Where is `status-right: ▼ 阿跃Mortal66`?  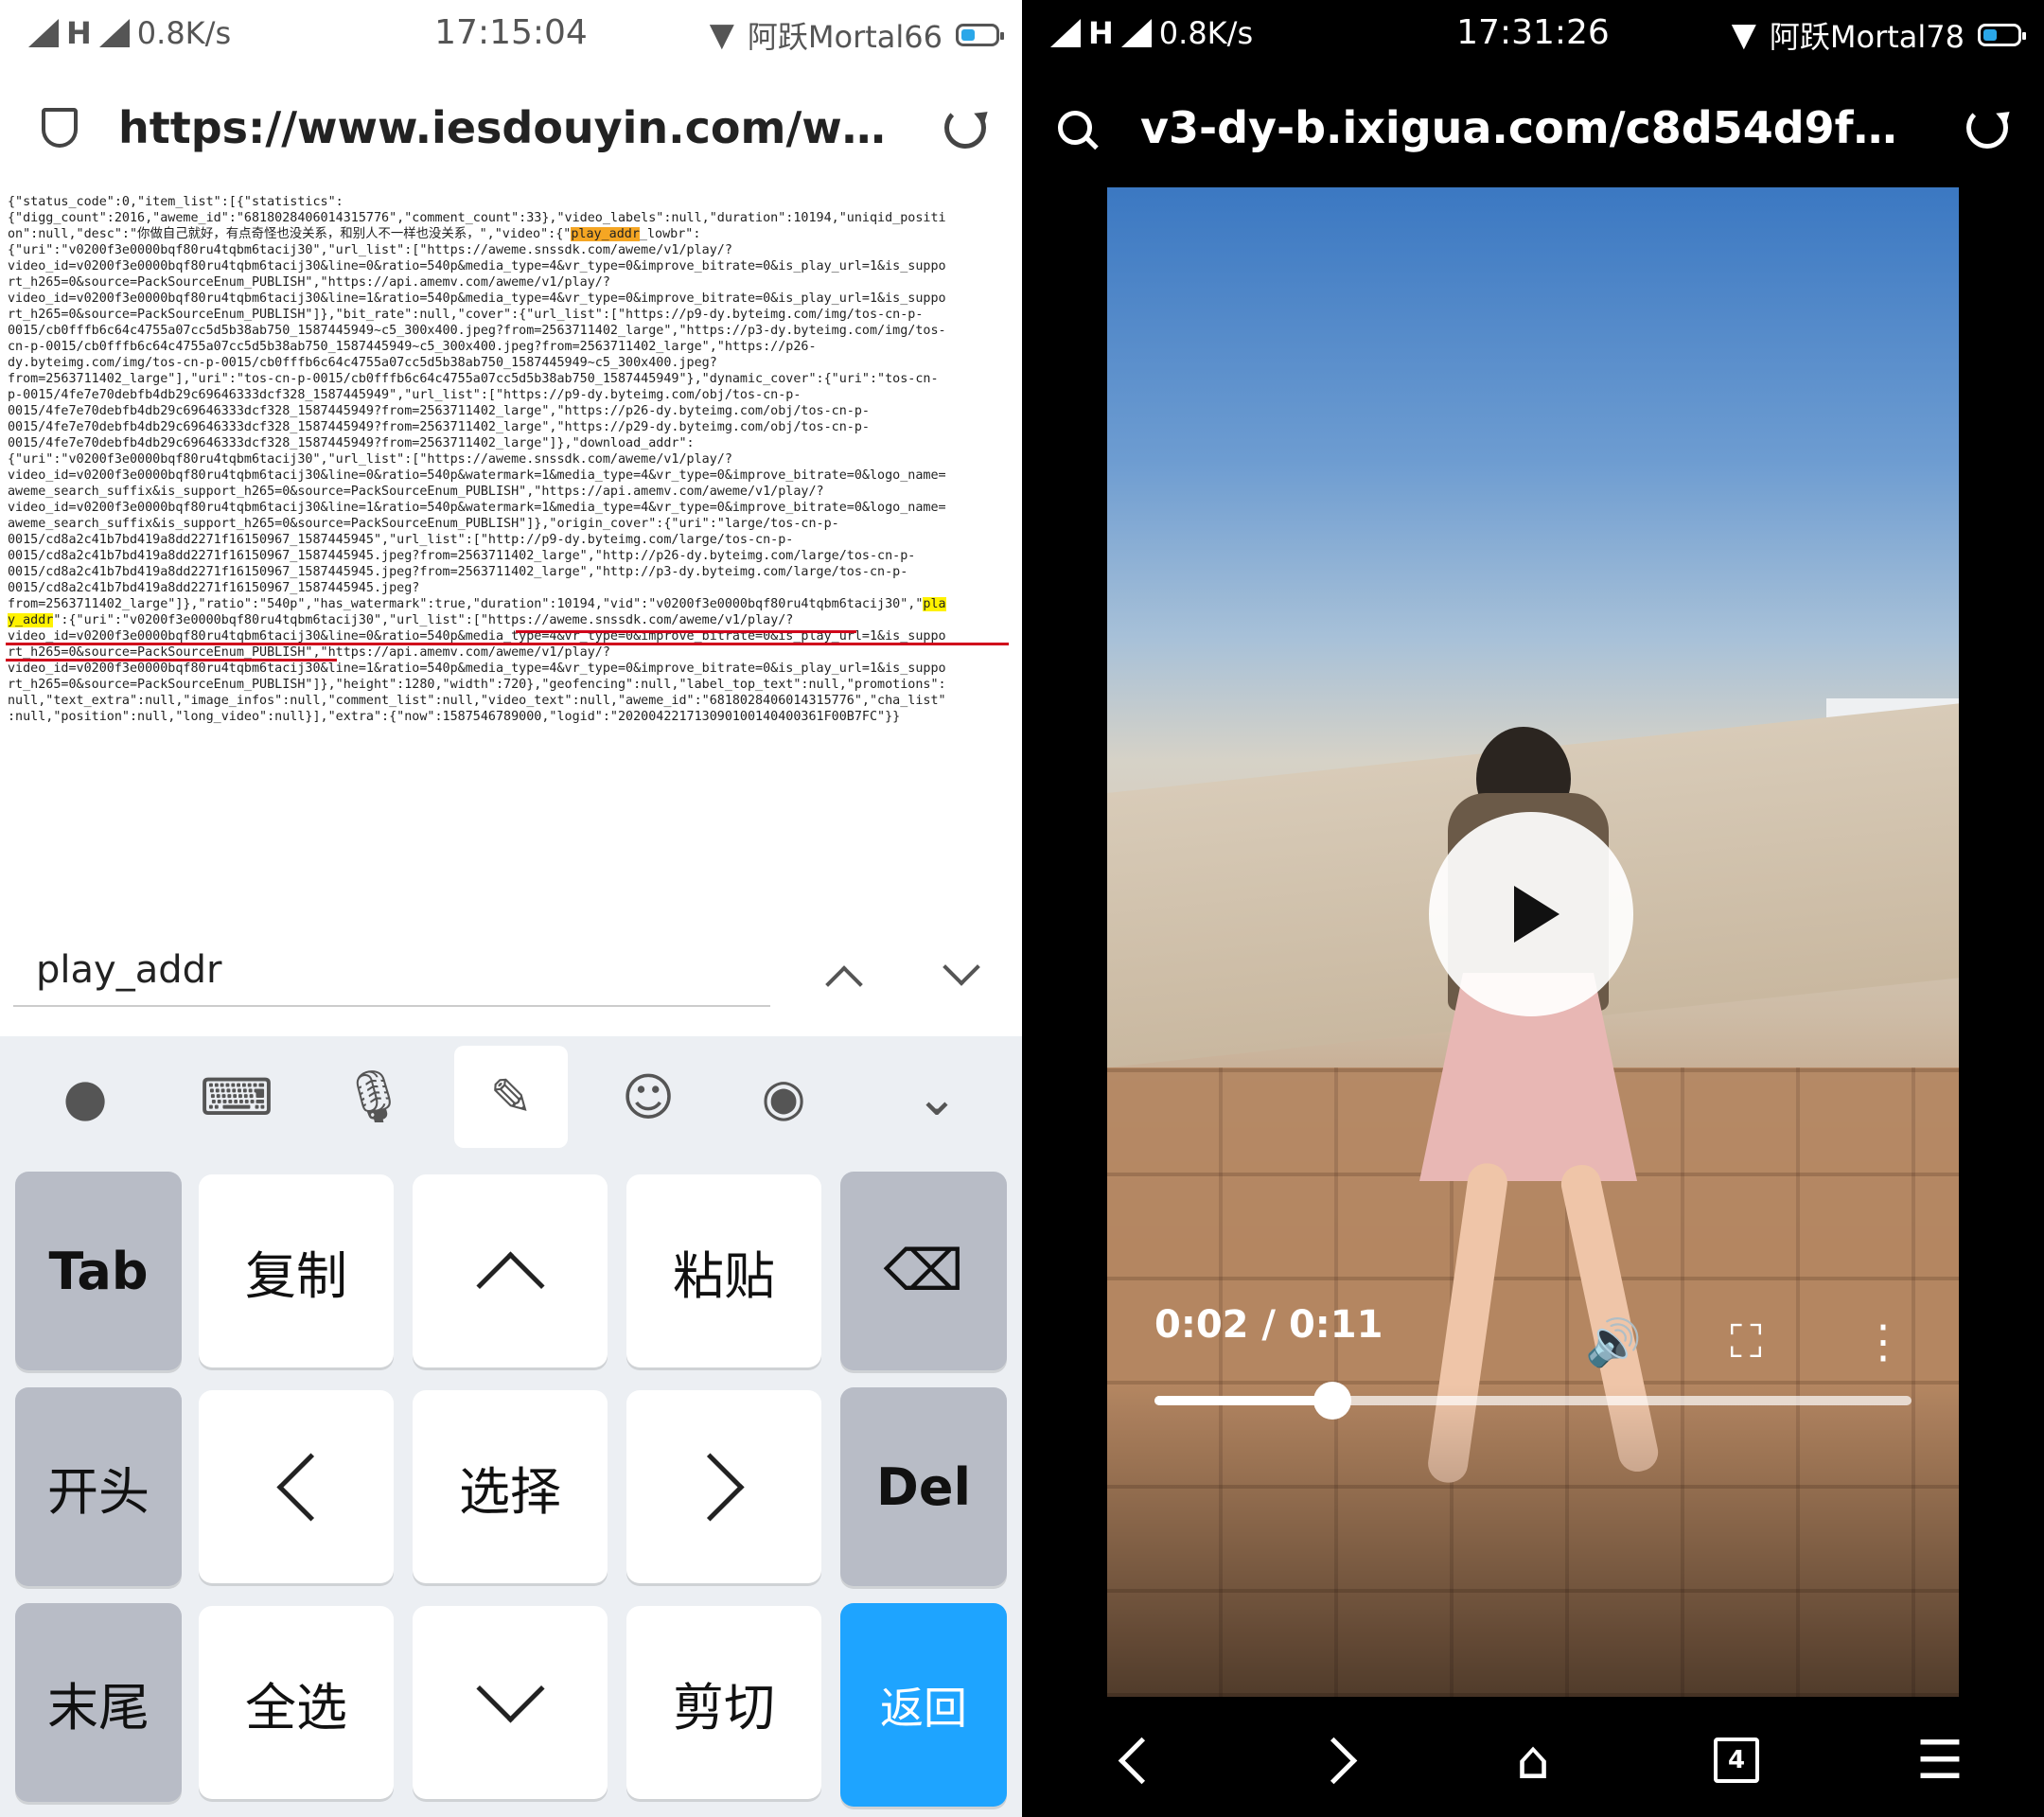
status-right: ▼ 阿跃Mortal66 is located at coordinates (856, 35).